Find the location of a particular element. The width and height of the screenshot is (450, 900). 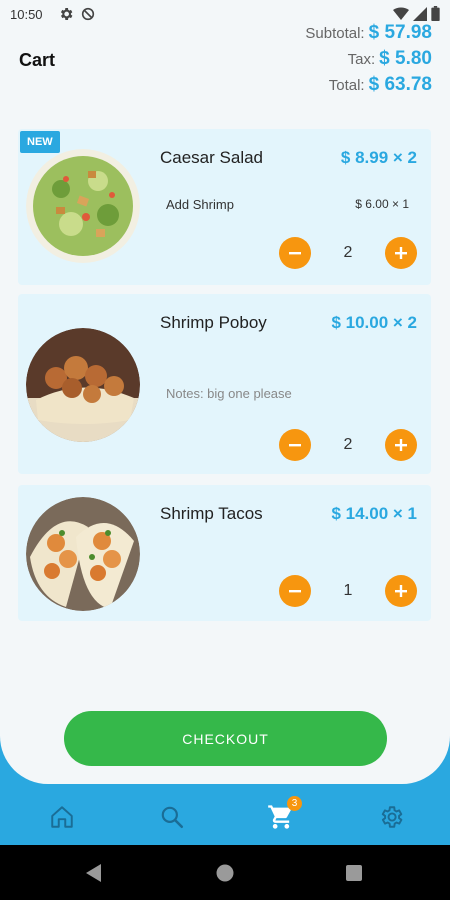

cart-count-badge: 3 is located at coordinates (294, 803).